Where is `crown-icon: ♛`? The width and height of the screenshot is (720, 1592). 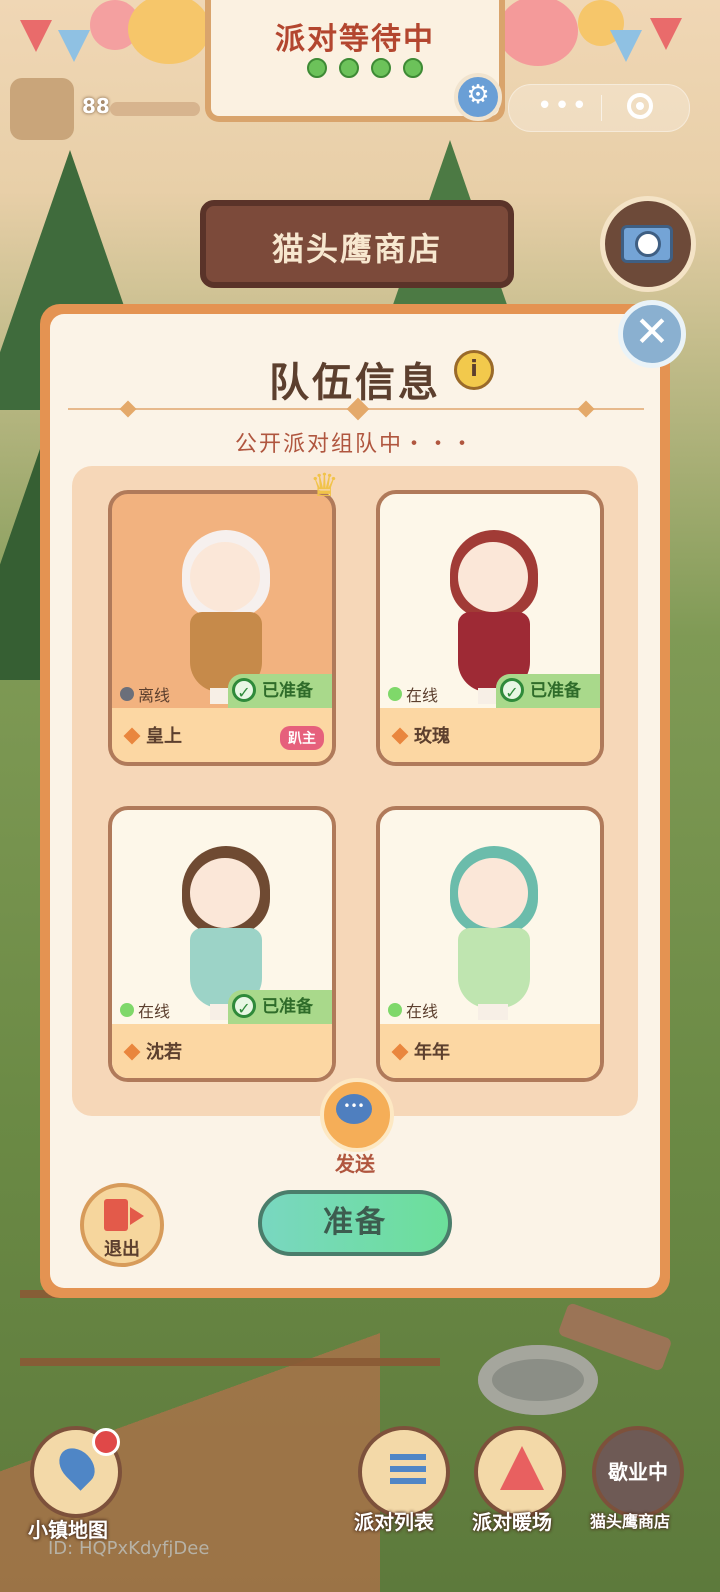 crown-icon: ♛ is located at coordinates (324, 485).